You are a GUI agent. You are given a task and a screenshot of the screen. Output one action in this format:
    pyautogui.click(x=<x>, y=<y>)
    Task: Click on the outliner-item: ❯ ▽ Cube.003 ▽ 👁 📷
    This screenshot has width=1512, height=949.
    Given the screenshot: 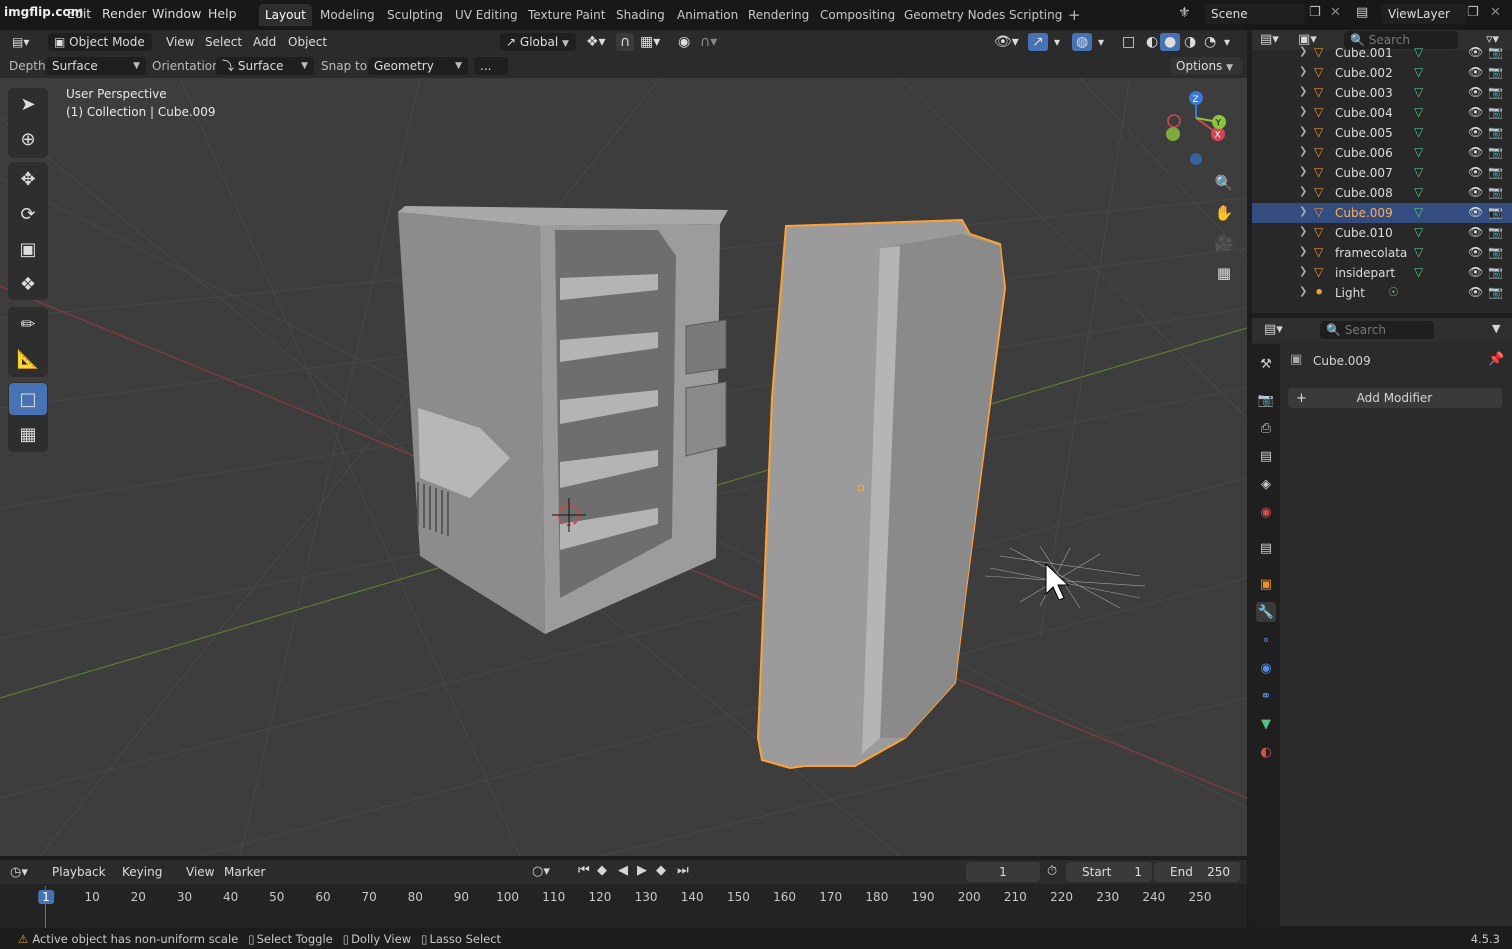 What is the action you would take?
    pyautogui.click(x=1382, y=93)
    